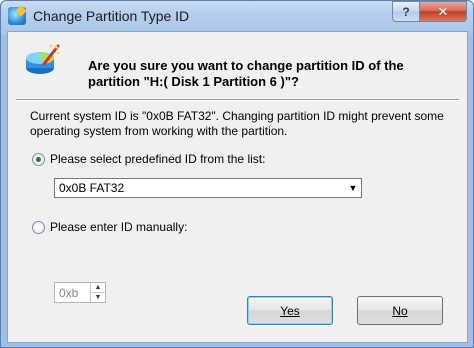 The image size is (474, 348). I want to click on no-button: No, so click(400, 310).